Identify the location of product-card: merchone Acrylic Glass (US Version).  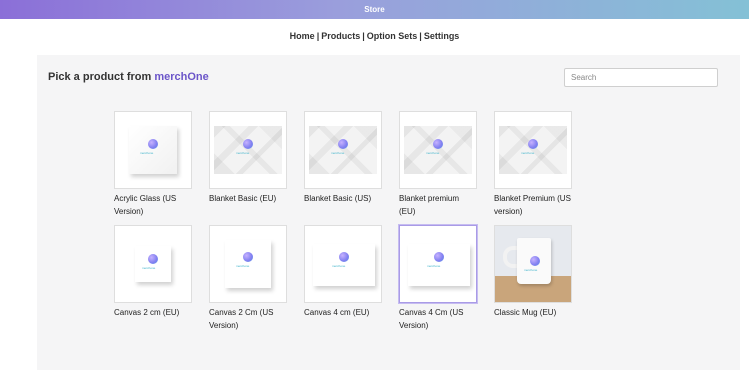
(153, 164).